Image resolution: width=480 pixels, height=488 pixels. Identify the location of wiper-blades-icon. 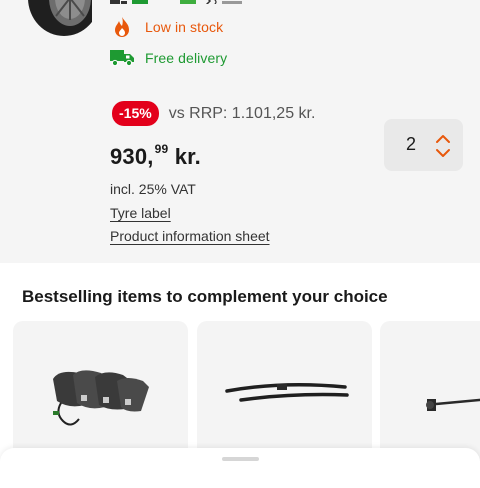
(287, 392).